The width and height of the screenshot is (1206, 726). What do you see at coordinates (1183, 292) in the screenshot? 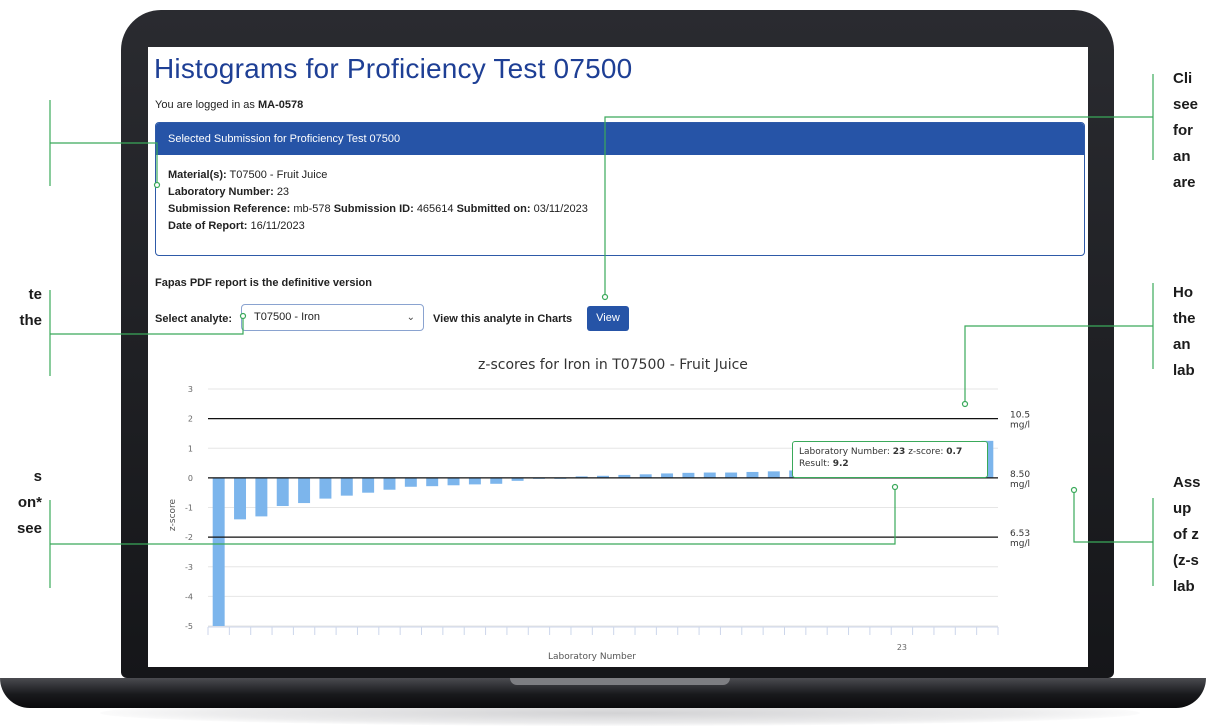
I see `annotation-right-2-line-1: Ho` at bounding box center [1183, 292].